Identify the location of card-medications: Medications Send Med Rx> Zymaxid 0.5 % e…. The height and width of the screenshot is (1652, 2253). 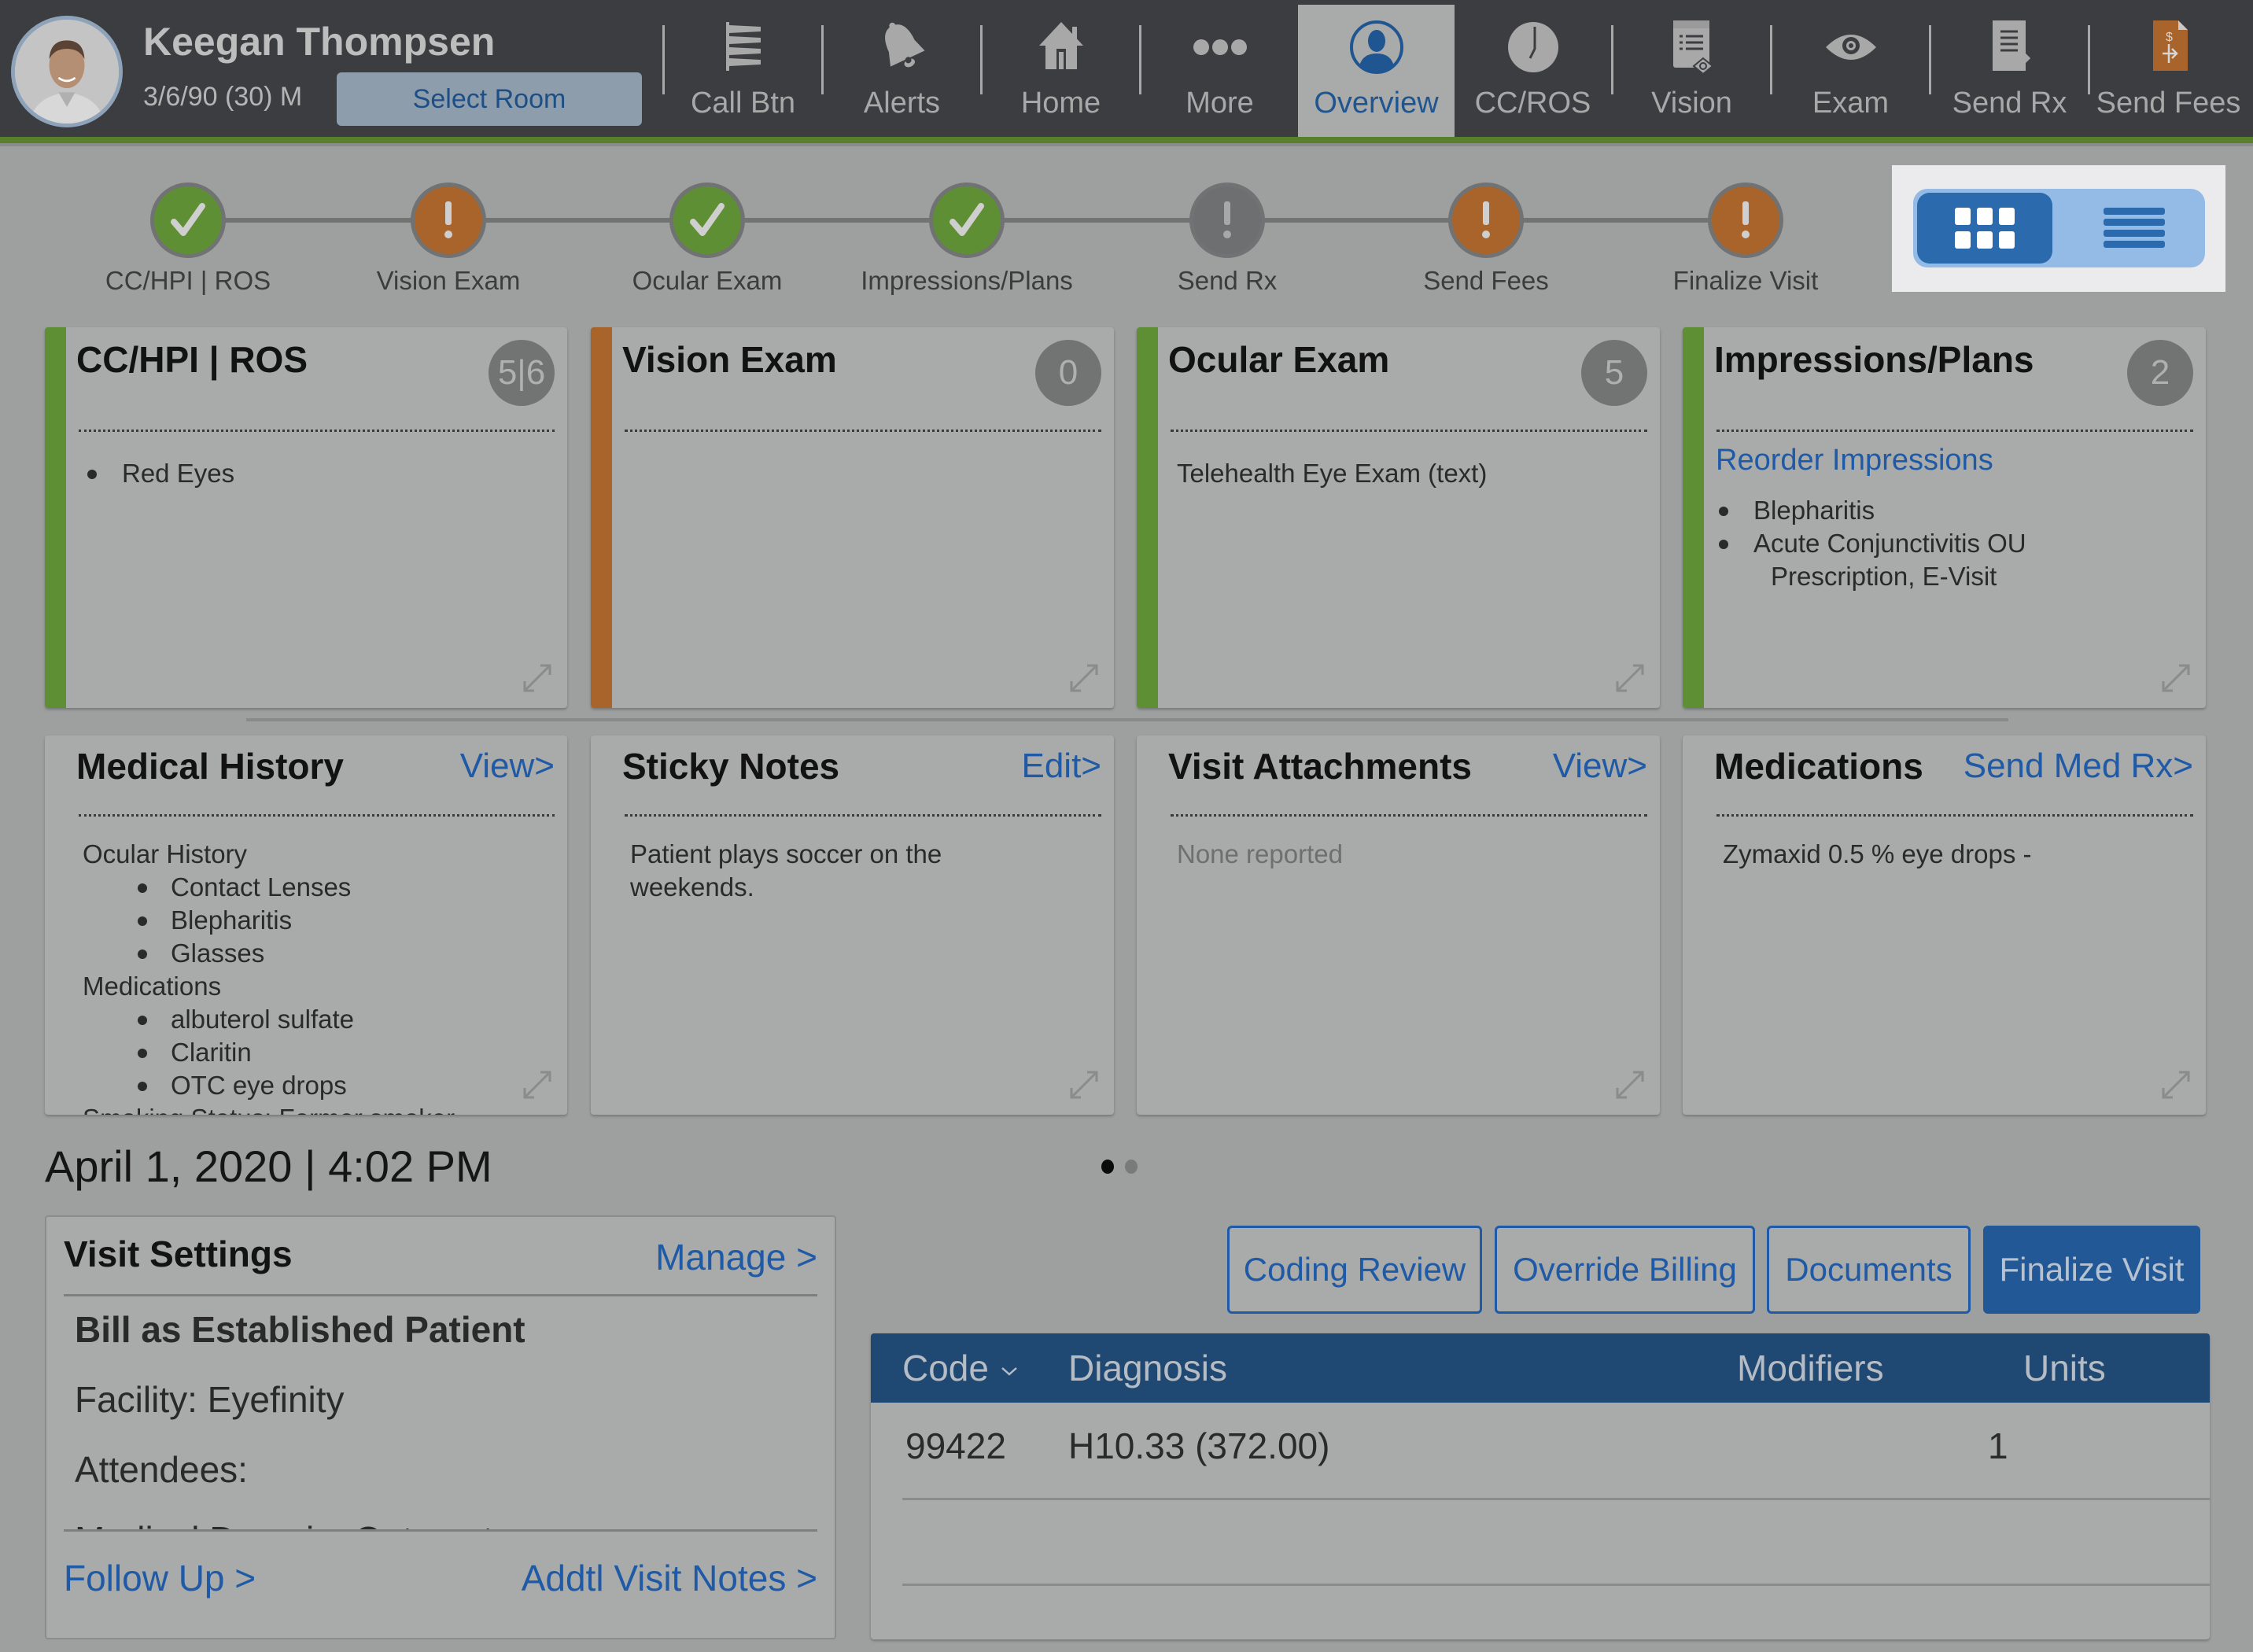
(1944, 925).